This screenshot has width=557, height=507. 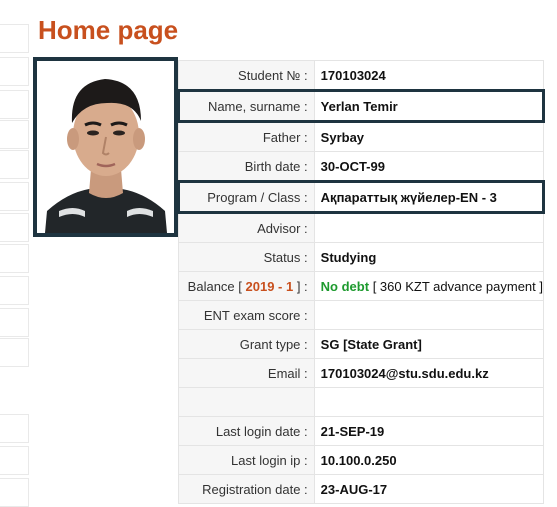 I want to click on value-father: Syrbay, so click(x=429, y=136).